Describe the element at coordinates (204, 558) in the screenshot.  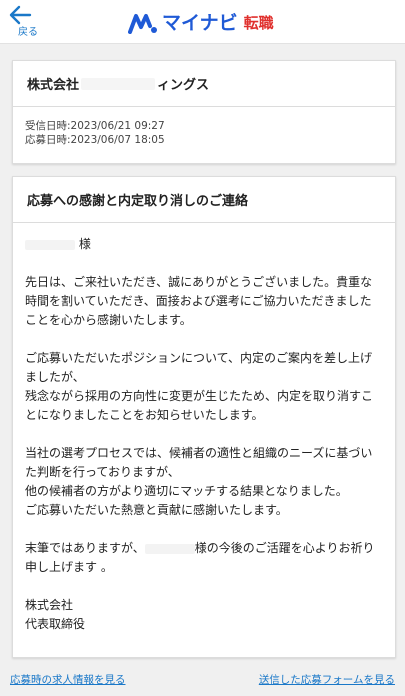
I see `closing-paragraph: 末筆ではありますが、 様の今後のご活躍を心よりお祈り申し上げます 。` at that location.